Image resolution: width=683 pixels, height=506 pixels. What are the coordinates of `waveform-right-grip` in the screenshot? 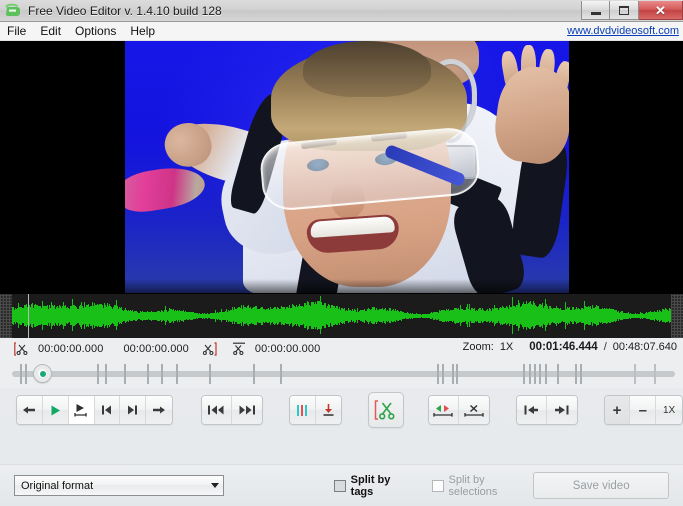 It's located at (677, 316).